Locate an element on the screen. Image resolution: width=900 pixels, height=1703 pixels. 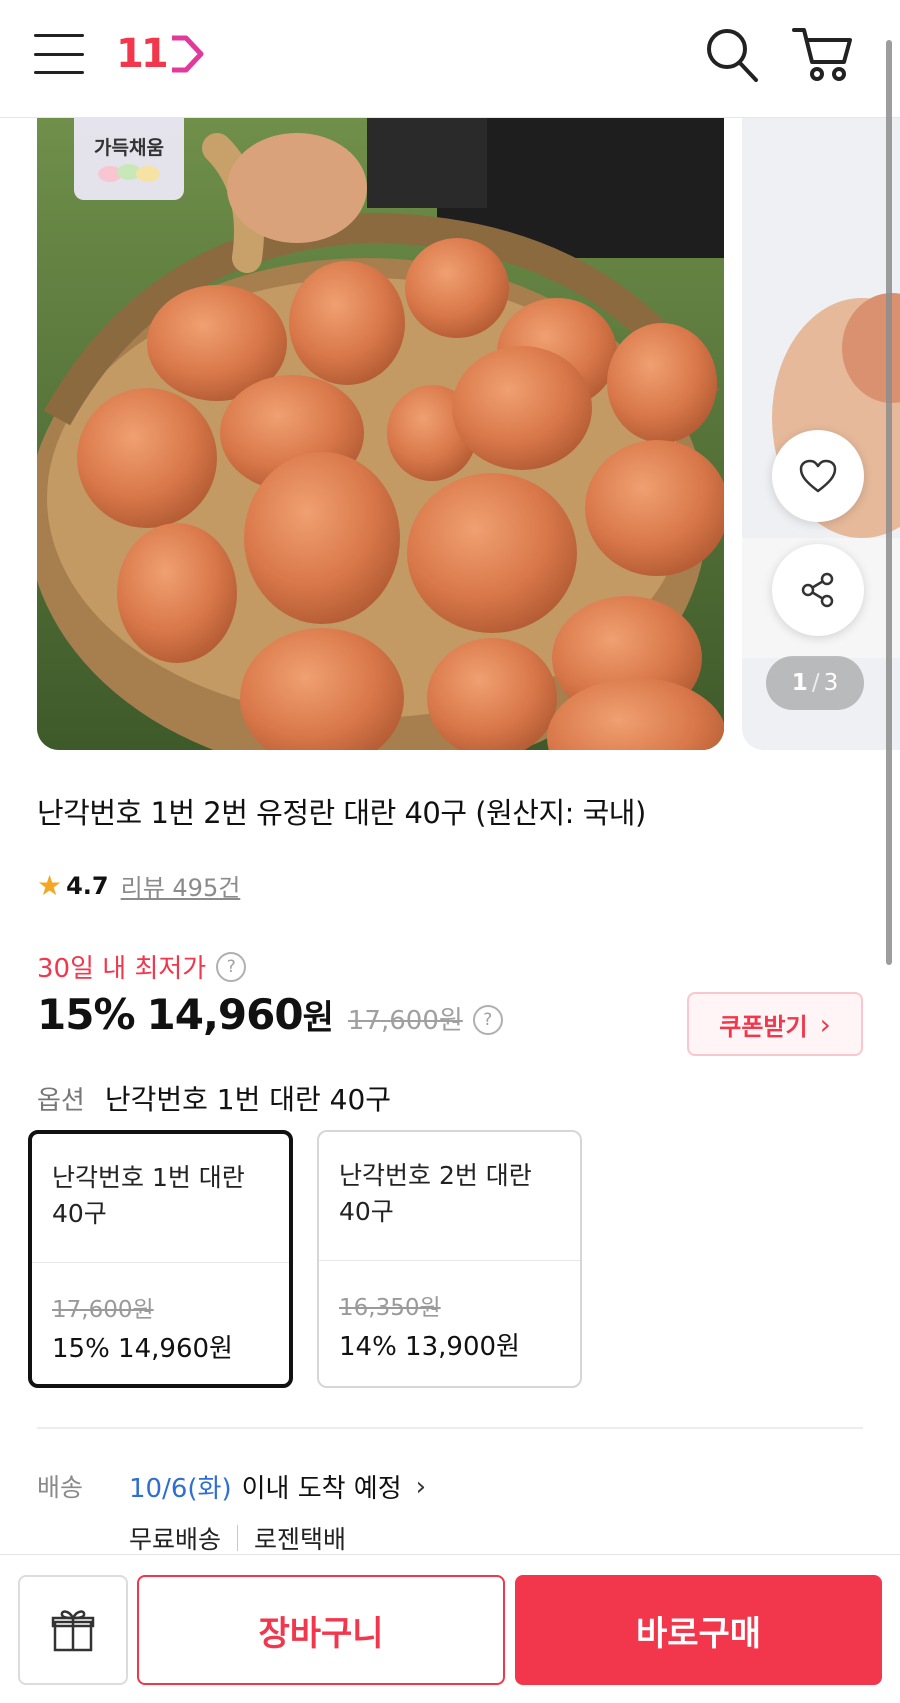
image-page-indicator: 1 / 3 is located at coordinates (815, 683).